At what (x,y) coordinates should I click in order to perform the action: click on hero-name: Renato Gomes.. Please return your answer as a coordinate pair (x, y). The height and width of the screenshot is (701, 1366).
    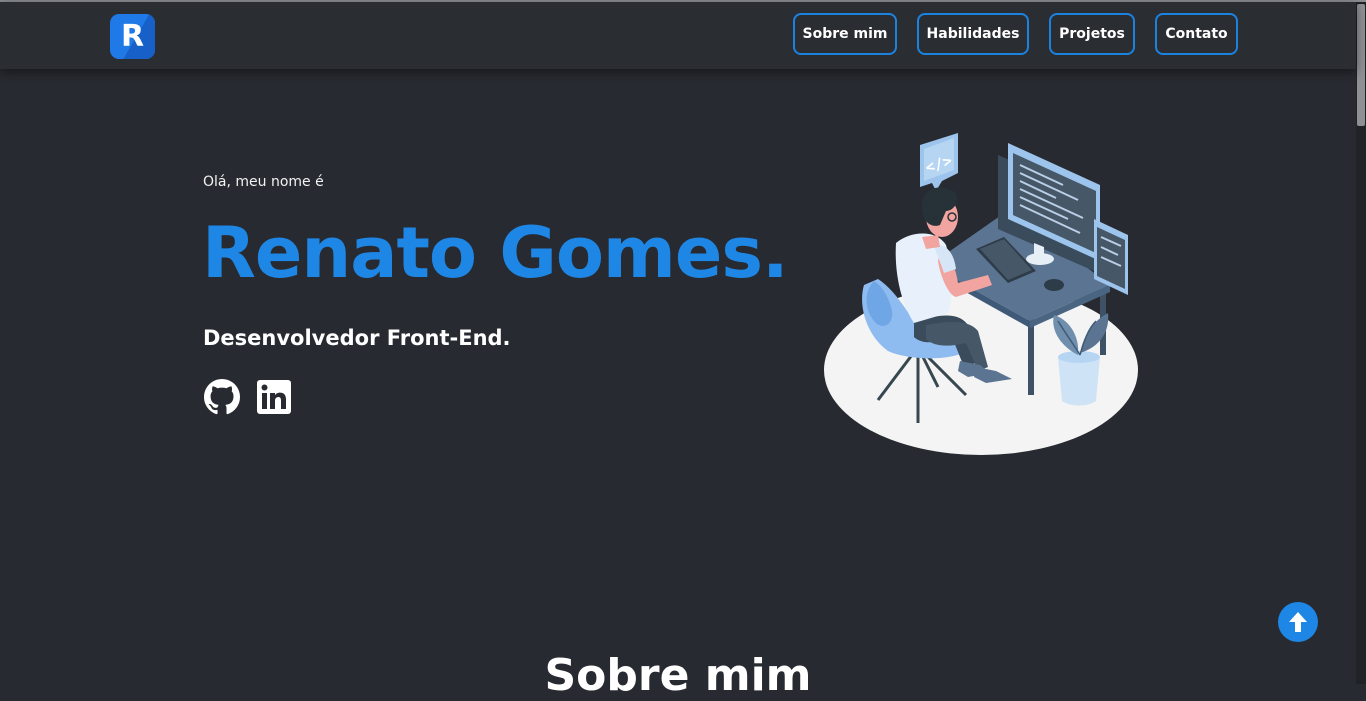
    Looking at the image, I should click on (495, 253).